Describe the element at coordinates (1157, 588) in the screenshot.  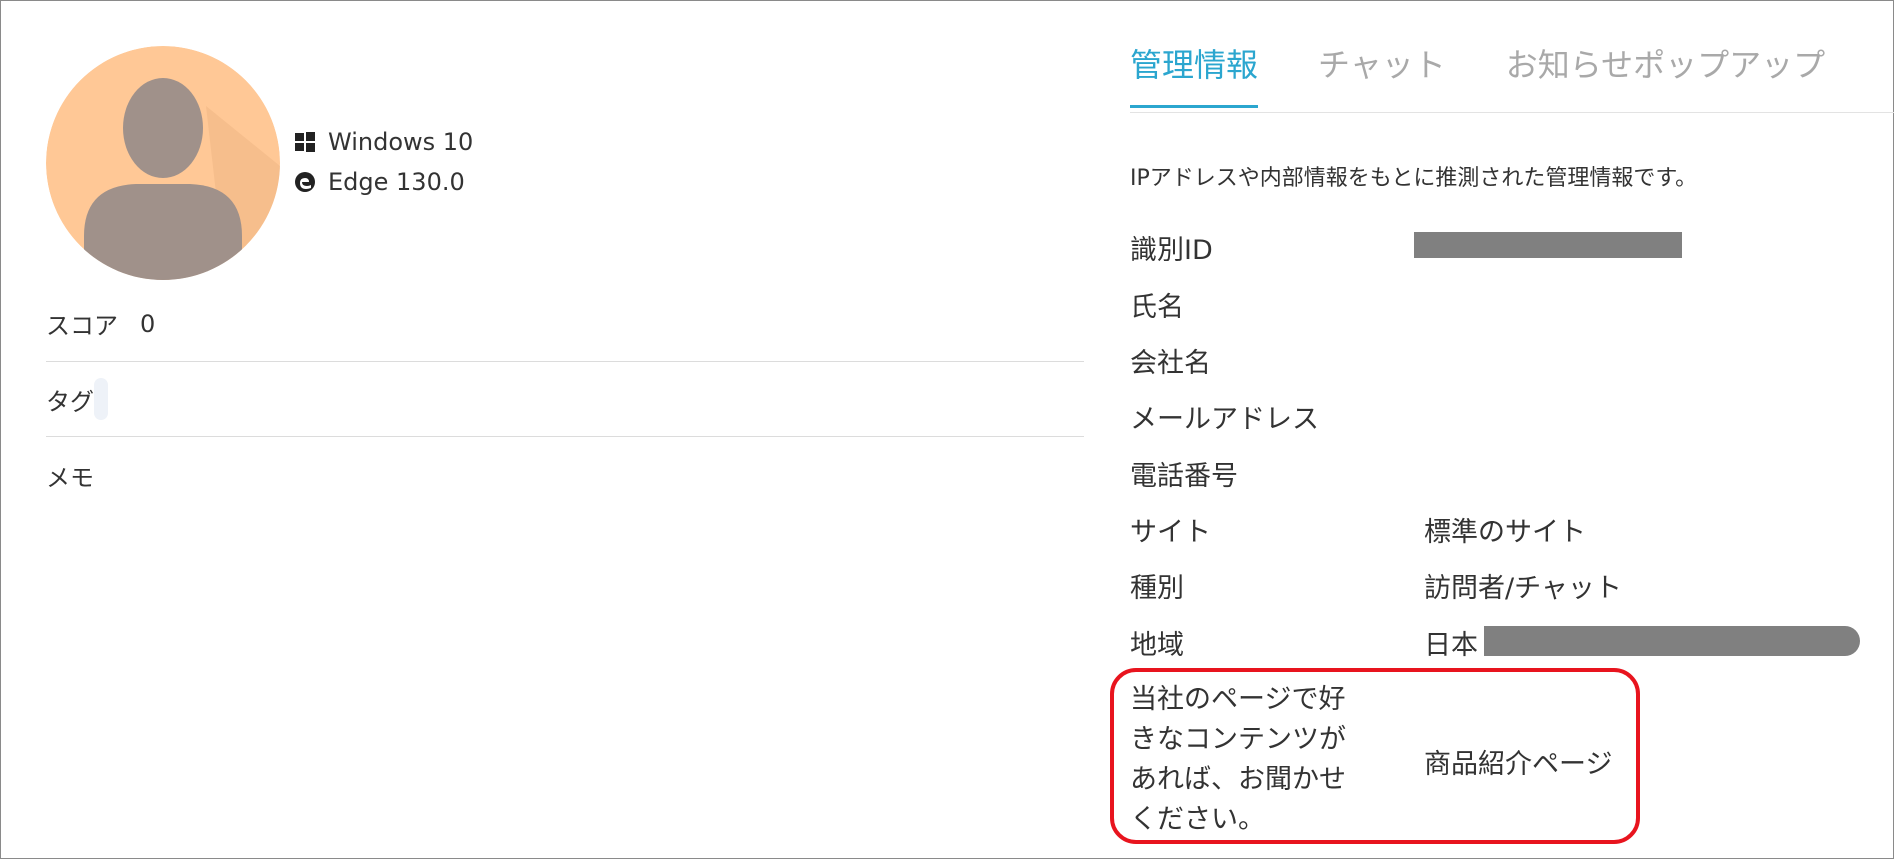
I see `info-label-type: 種別` at that location.